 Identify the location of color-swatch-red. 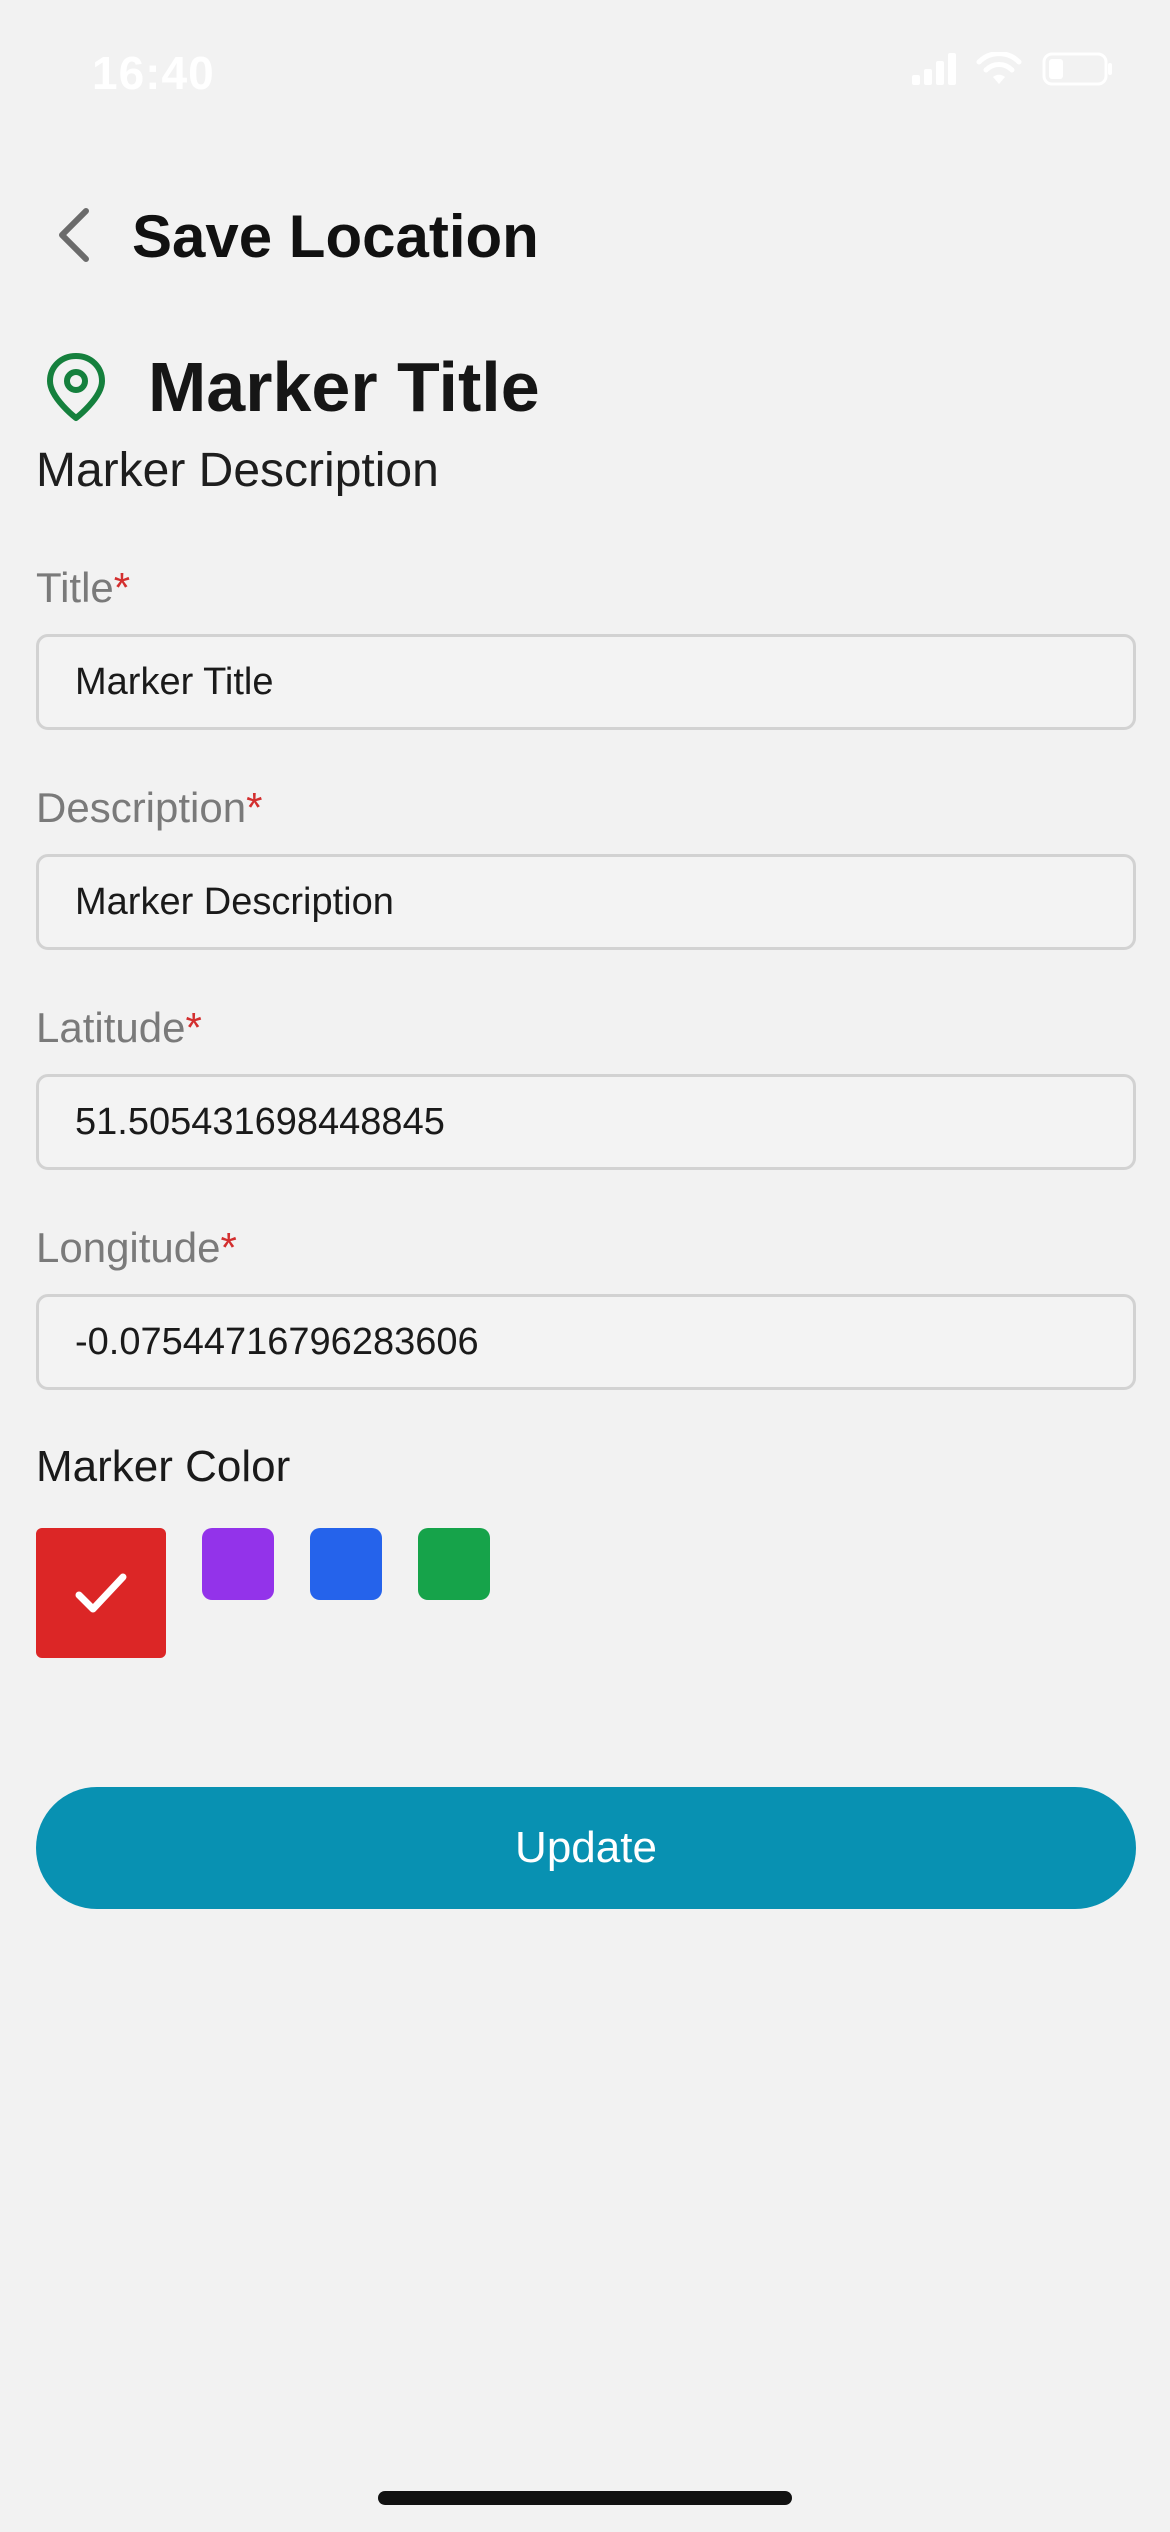
(101, 1593).